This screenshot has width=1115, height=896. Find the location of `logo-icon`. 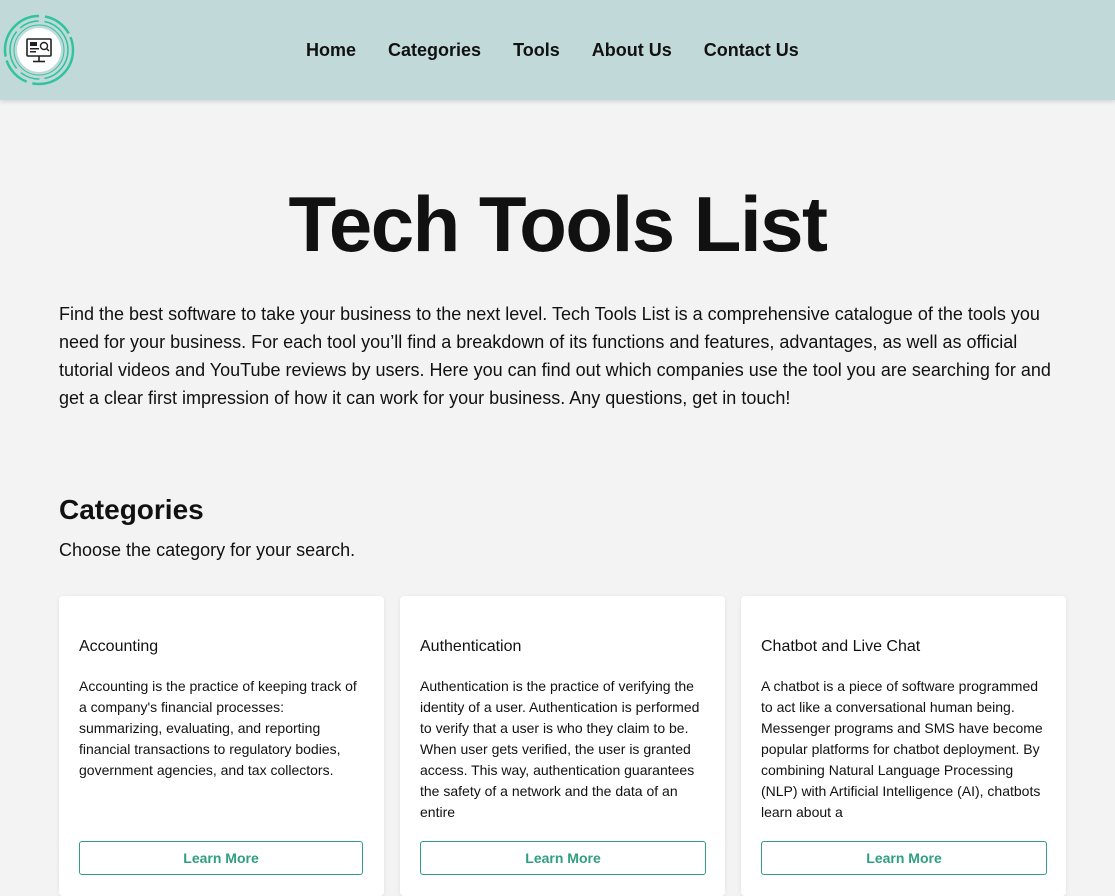

logo-icon is located at coordinates (39, 50).